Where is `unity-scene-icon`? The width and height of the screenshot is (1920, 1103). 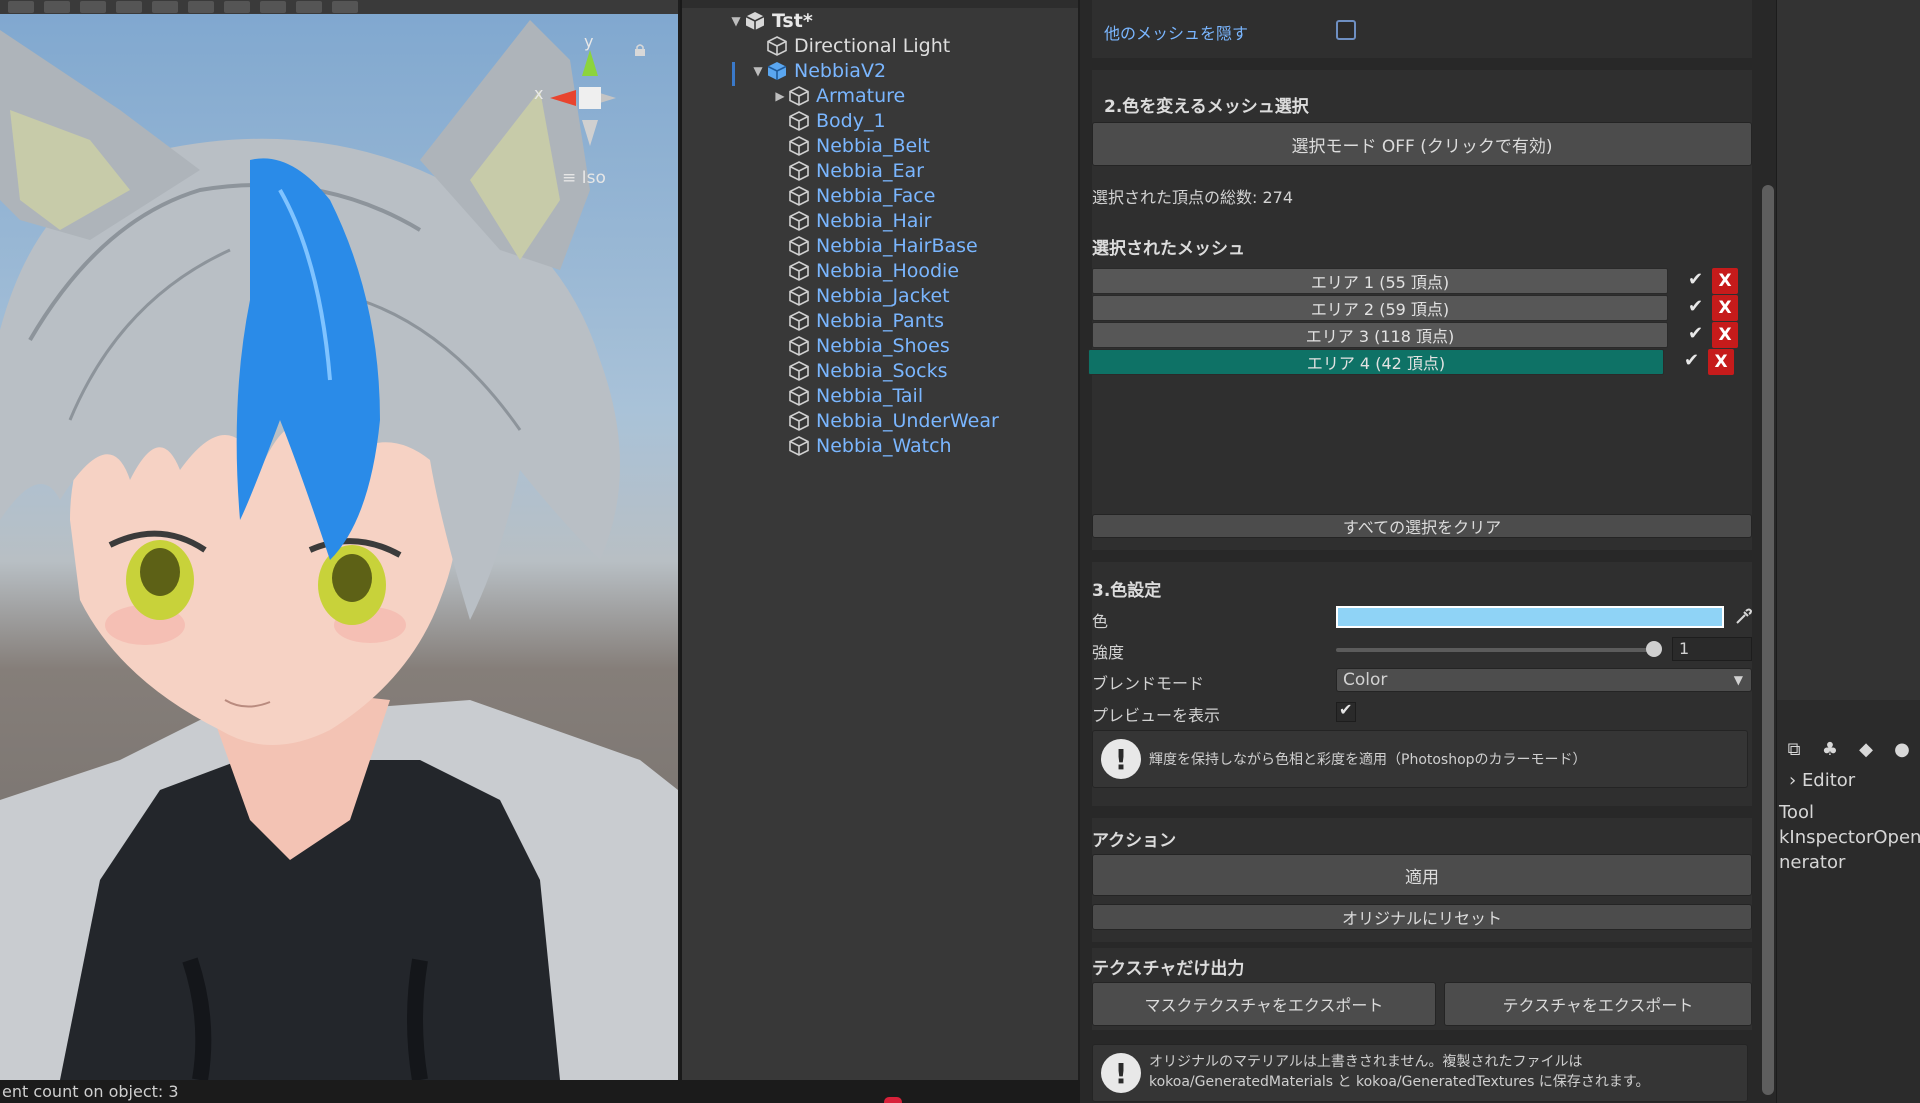
unity-scene-icon is located at coordinates (755, 21).